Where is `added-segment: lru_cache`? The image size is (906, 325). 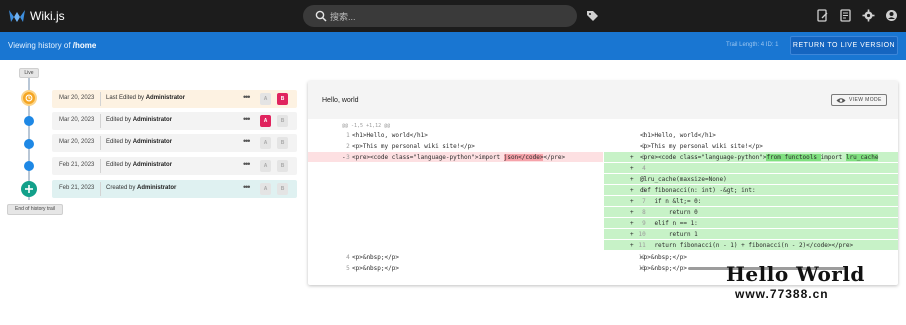 added-segment: lru_cache is located at coordinates (862, 157).